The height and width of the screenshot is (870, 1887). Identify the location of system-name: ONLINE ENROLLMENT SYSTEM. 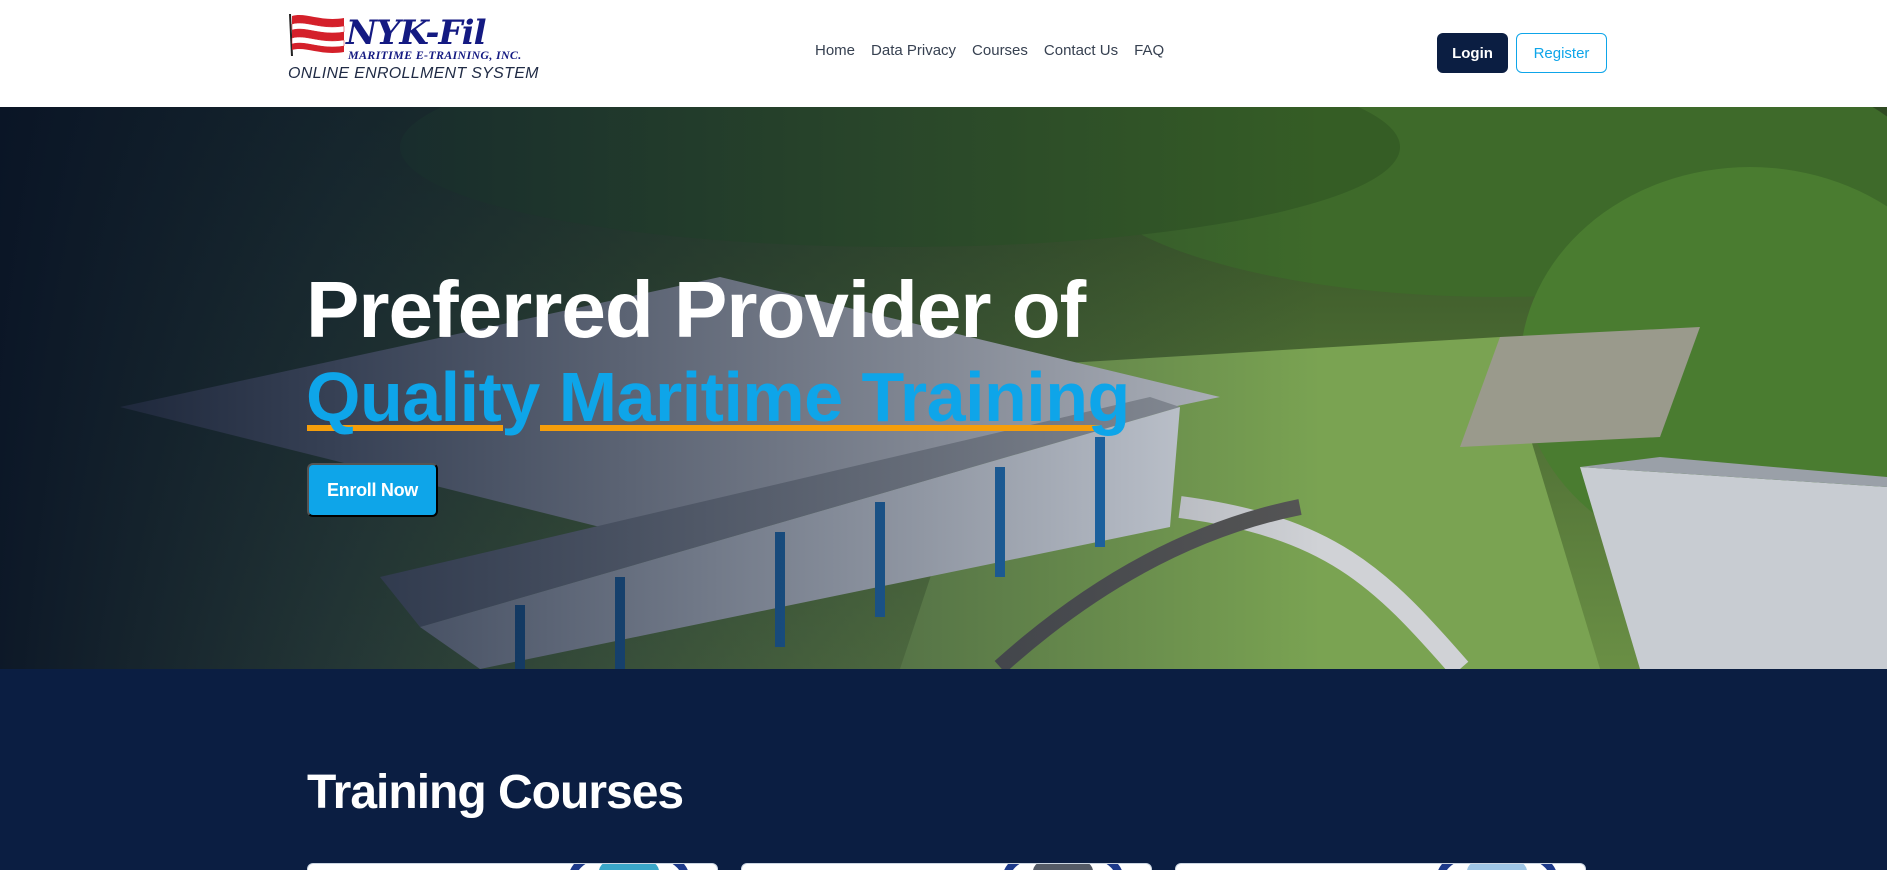
(413, 73).